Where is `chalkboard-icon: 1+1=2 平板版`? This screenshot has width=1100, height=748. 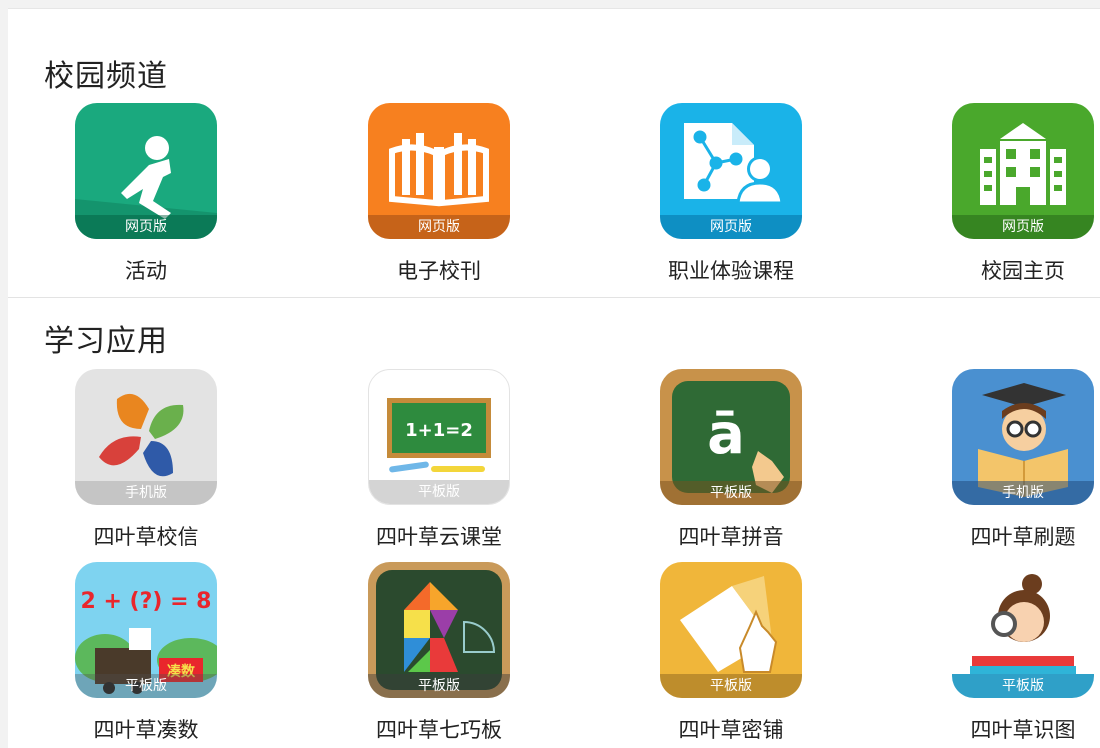
chalkboard-icon: 1+1=2 平板版 is located at coordinates (439, 437).